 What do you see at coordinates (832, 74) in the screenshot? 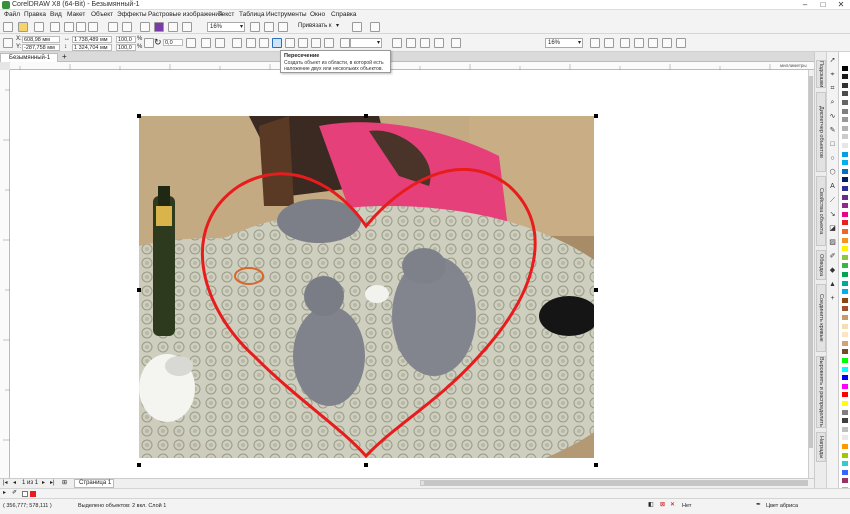
I see `shape-tool-icon: ⌖` at bounding box center [832, 74].